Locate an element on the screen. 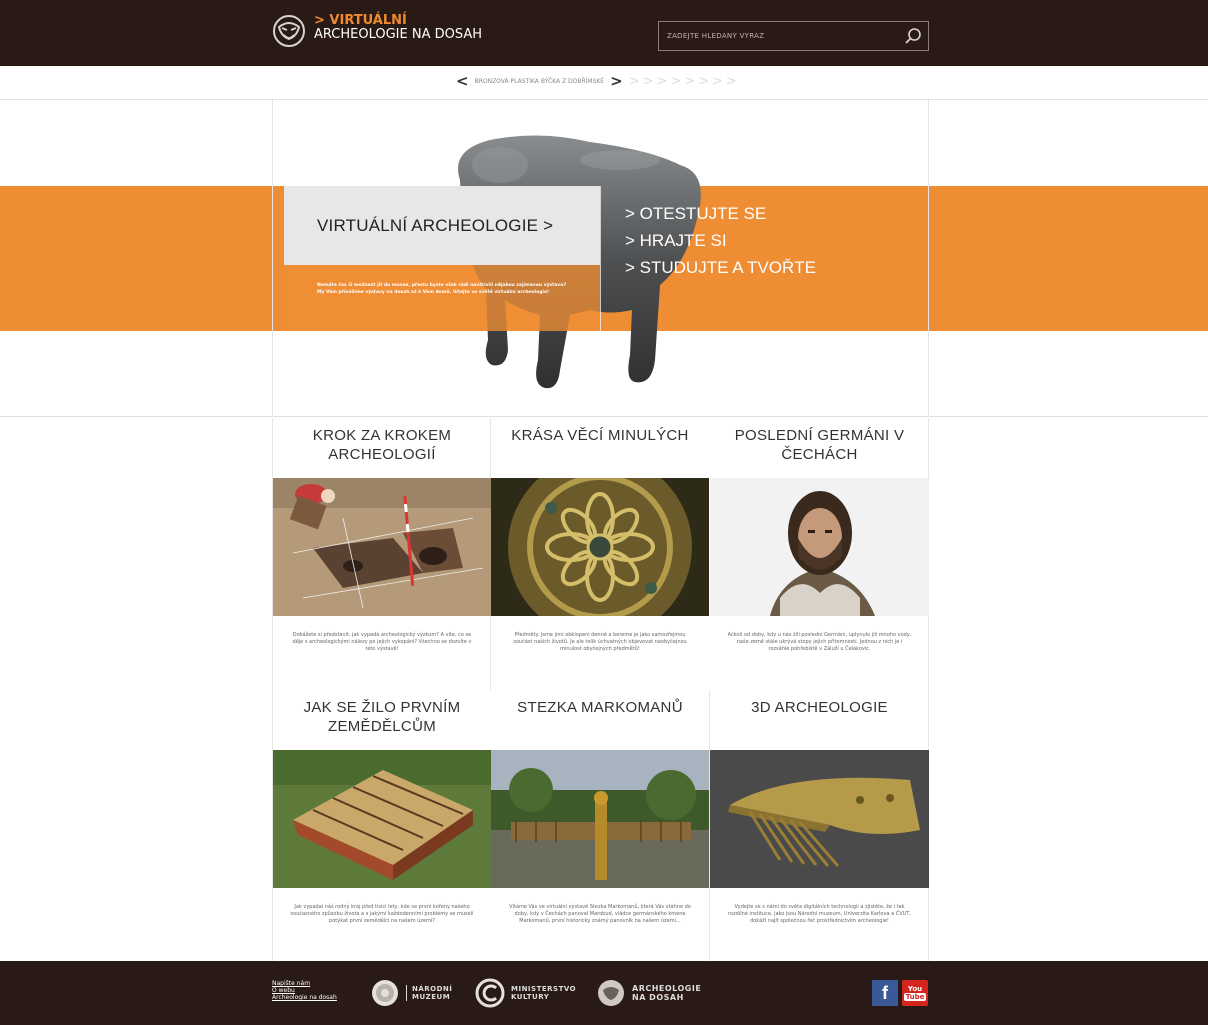 The image size is (1208, 1025). card-title: KRÁSA VĚCÍ MINULÝCH is located at coordinates (600, 448).